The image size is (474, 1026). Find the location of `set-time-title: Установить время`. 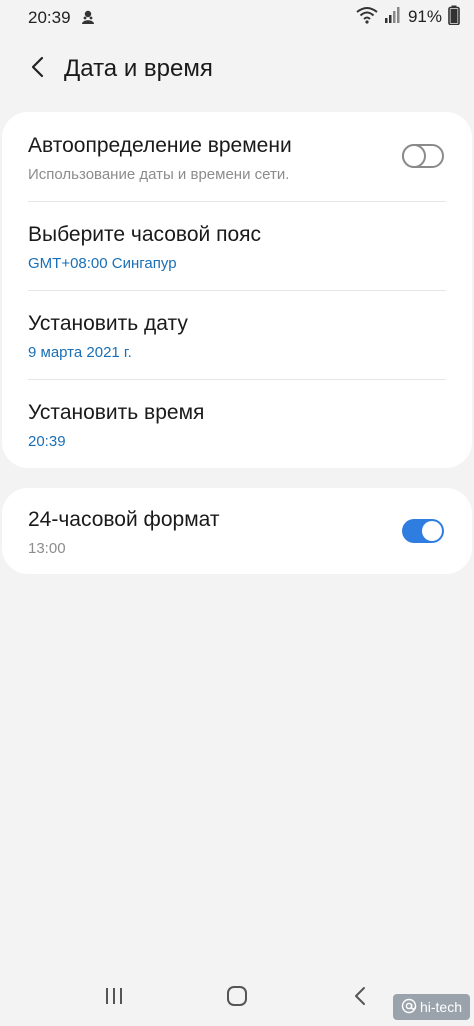

set-time-title: Установить время is located at coordinates (116, 412).